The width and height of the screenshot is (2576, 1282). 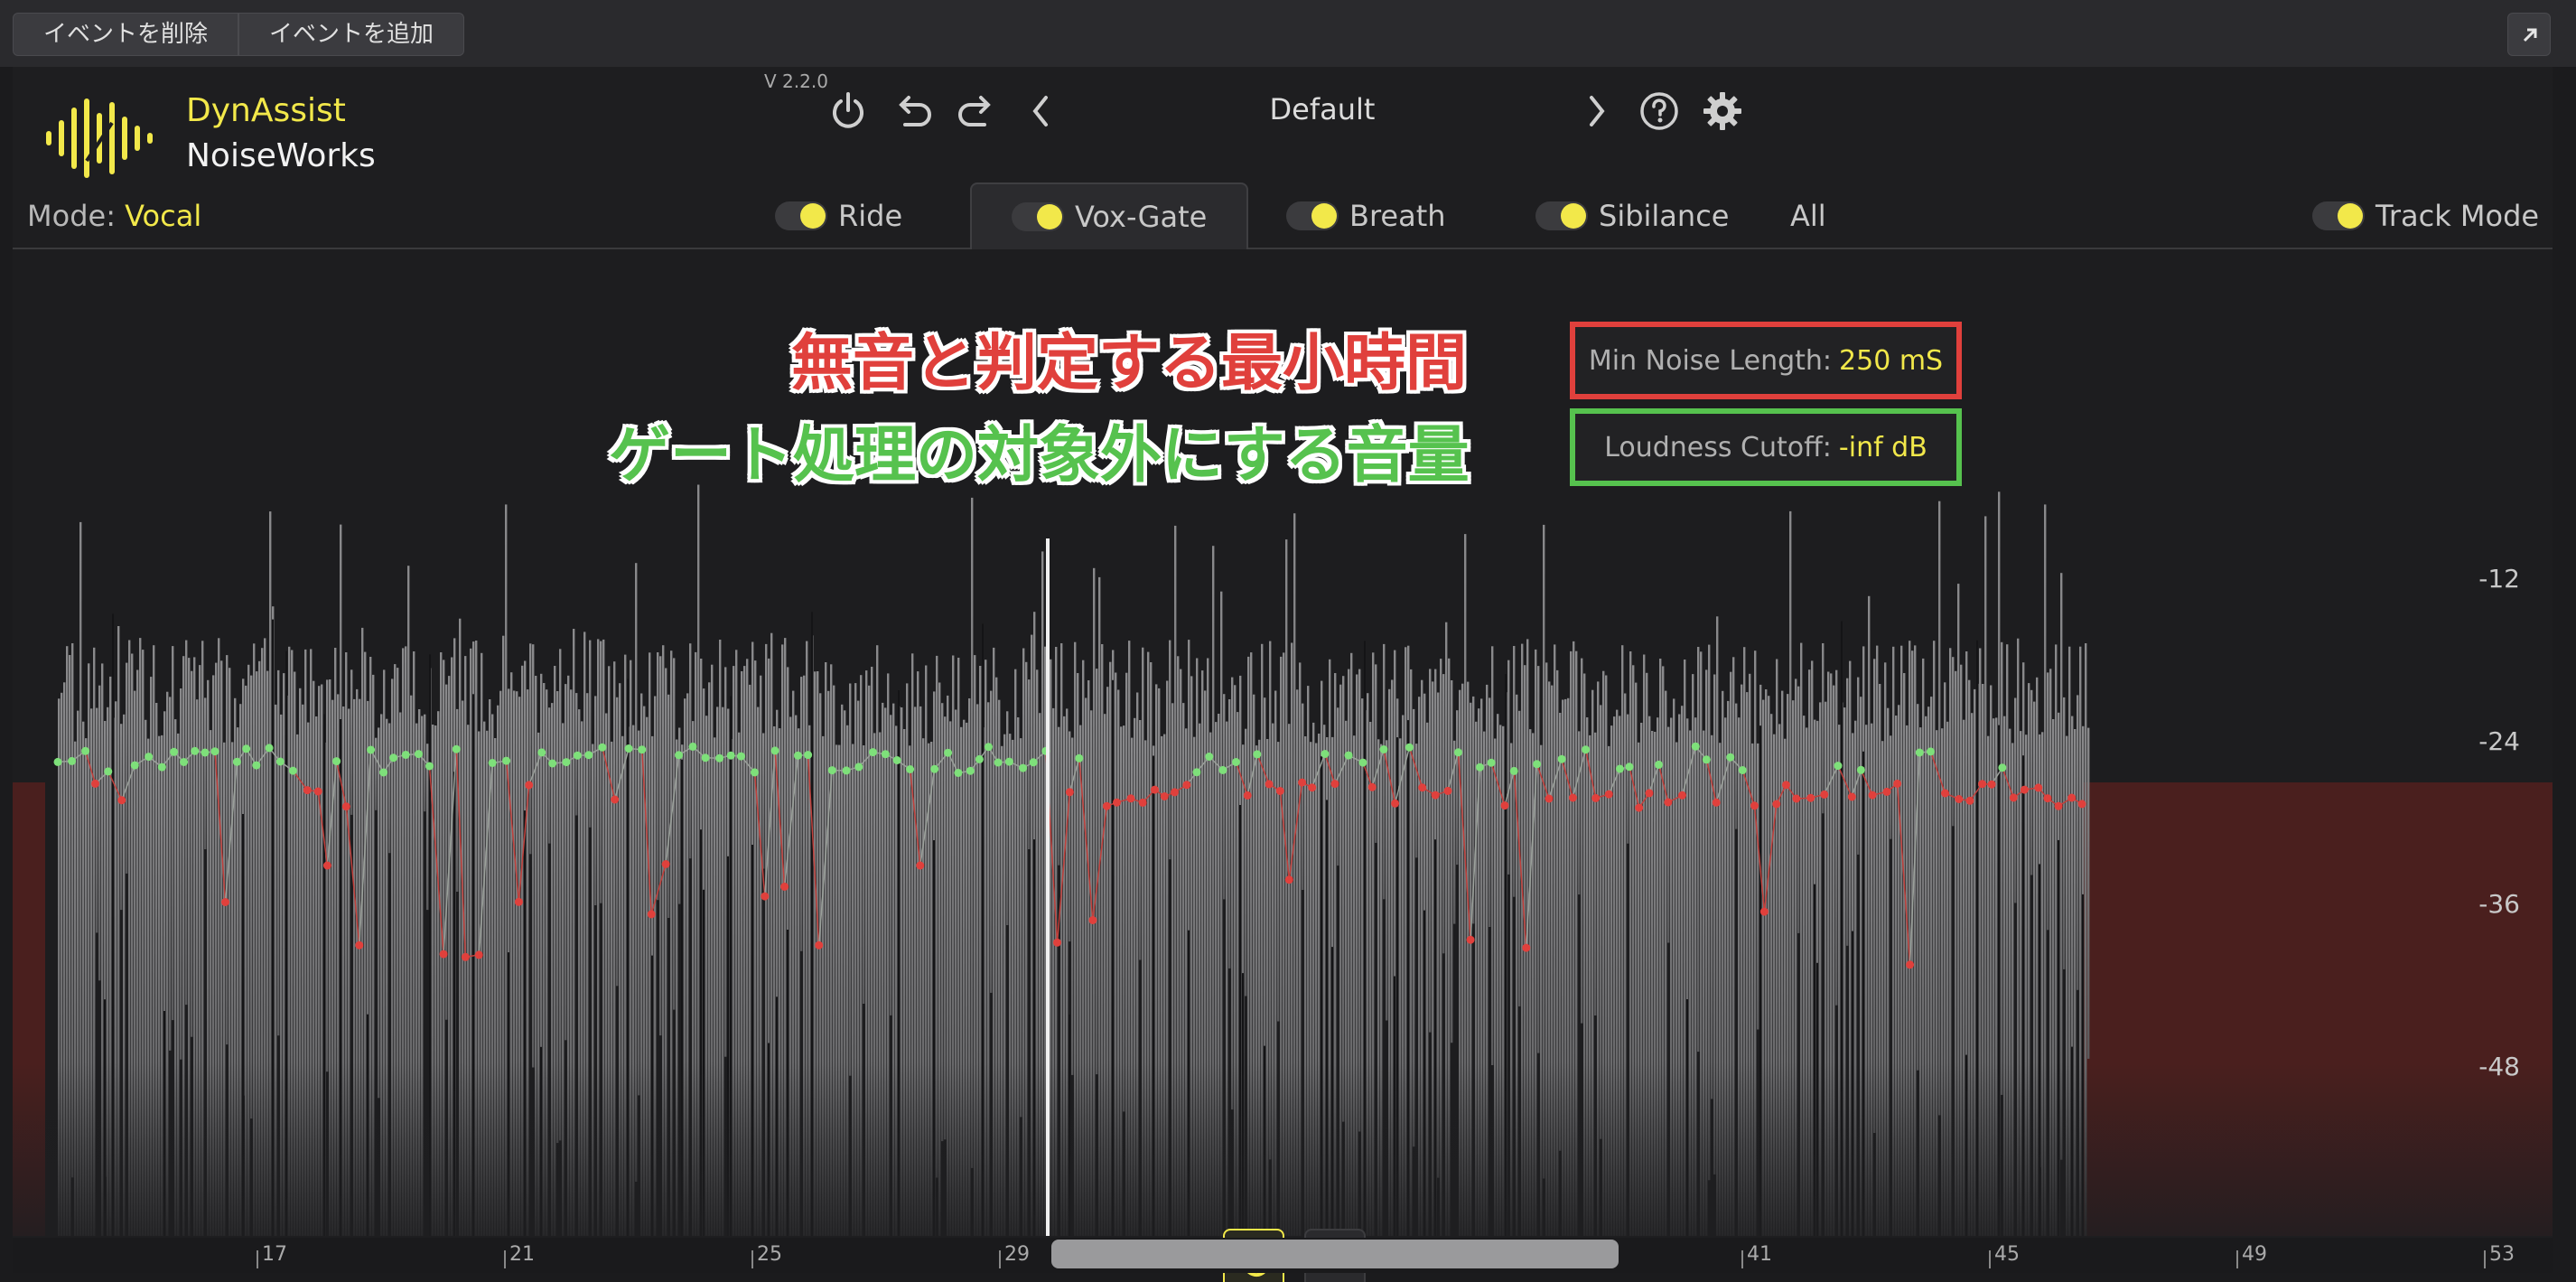 I want to click on tab-vox-gate: Vox-Gate, so click(x=1109, y=215).